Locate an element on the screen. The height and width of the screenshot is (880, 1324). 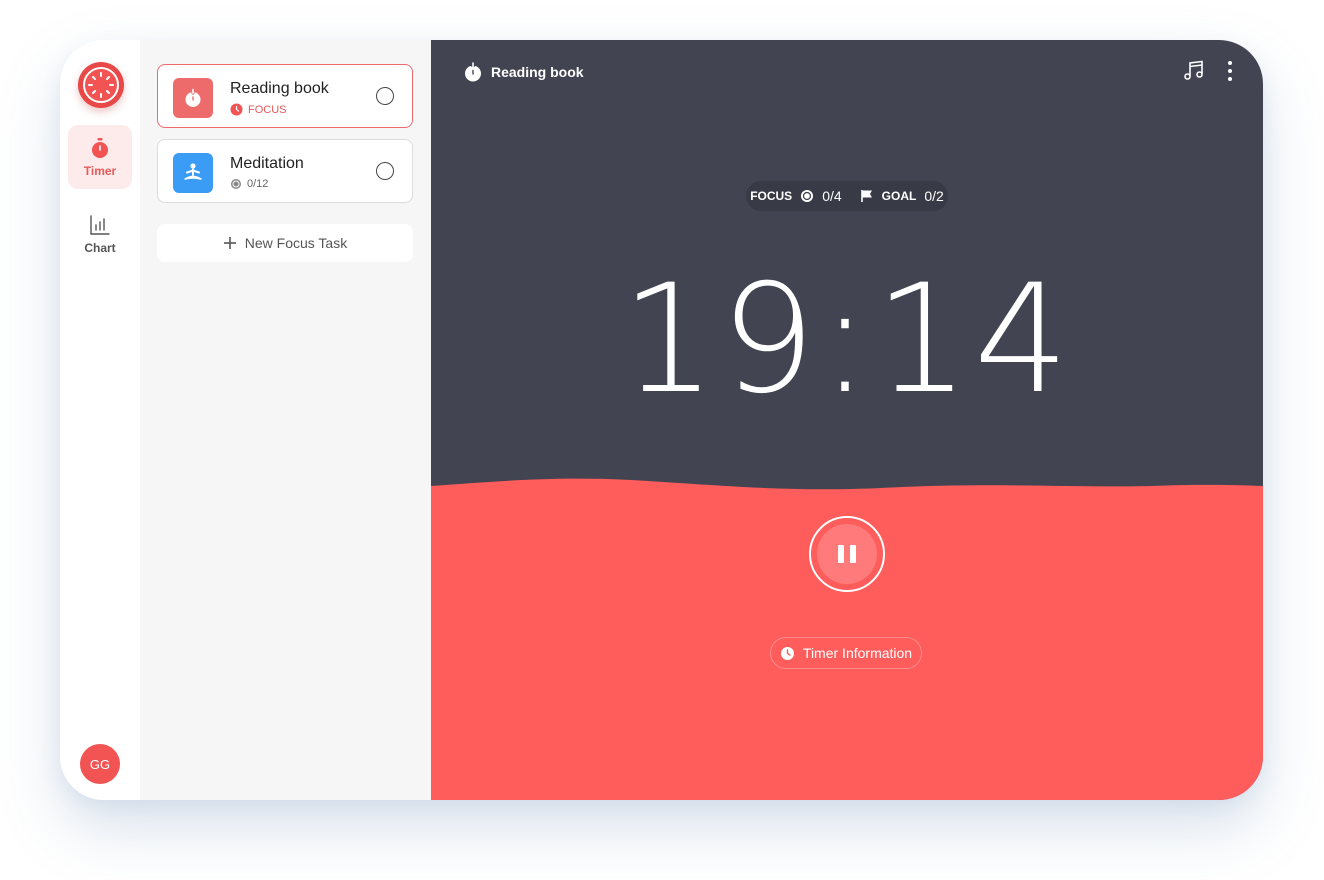
tomato-timer-logo-icon is located at coordinates (101, 85).